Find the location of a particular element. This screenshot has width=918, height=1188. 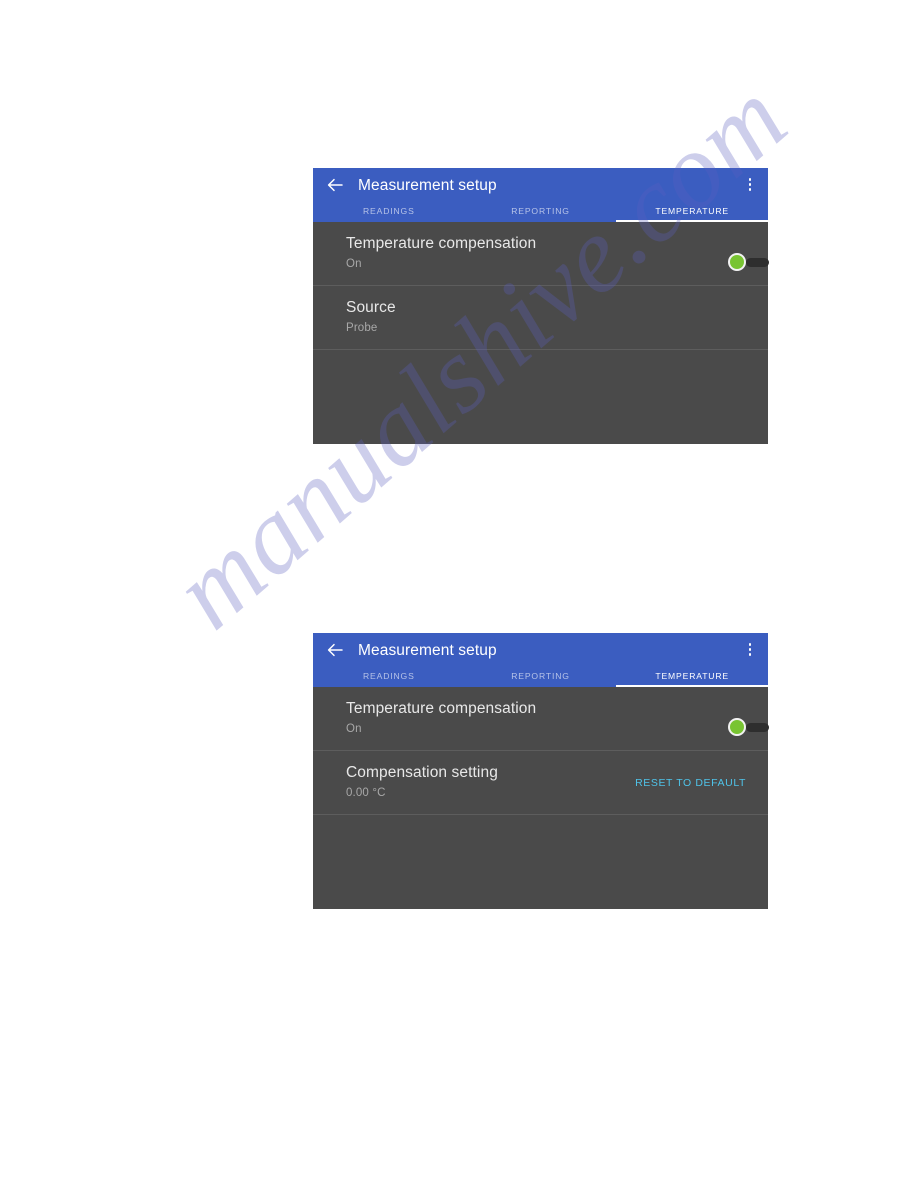

list-item-source: Source Probe is located at coordinates (540, 318).